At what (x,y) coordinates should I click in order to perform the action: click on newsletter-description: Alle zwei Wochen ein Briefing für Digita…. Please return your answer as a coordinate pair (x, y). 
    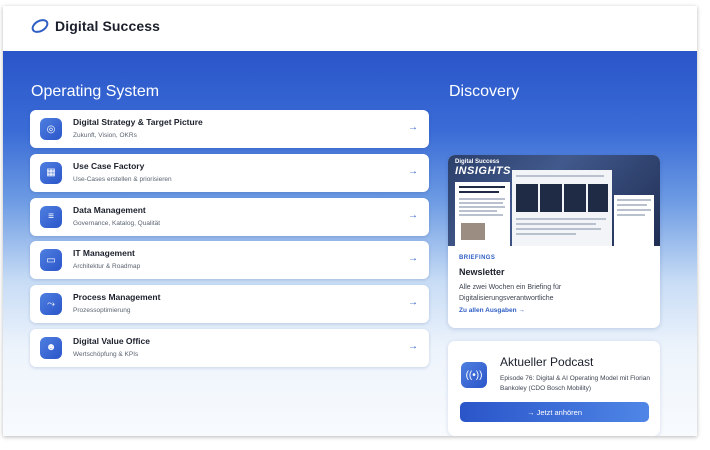
    Looking at the image, I should click on (510, 293).